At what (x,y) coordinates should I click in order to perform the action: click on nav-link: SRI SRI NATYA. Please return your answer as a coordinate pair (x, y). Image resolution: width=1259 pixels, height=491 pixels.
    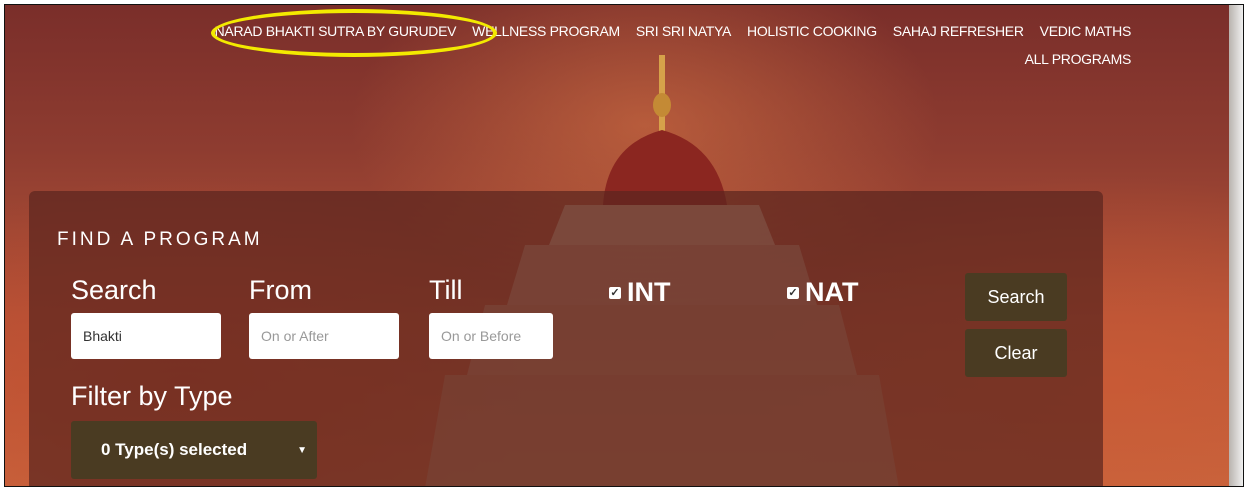
    Looking at the image, I should click on (683, 31).